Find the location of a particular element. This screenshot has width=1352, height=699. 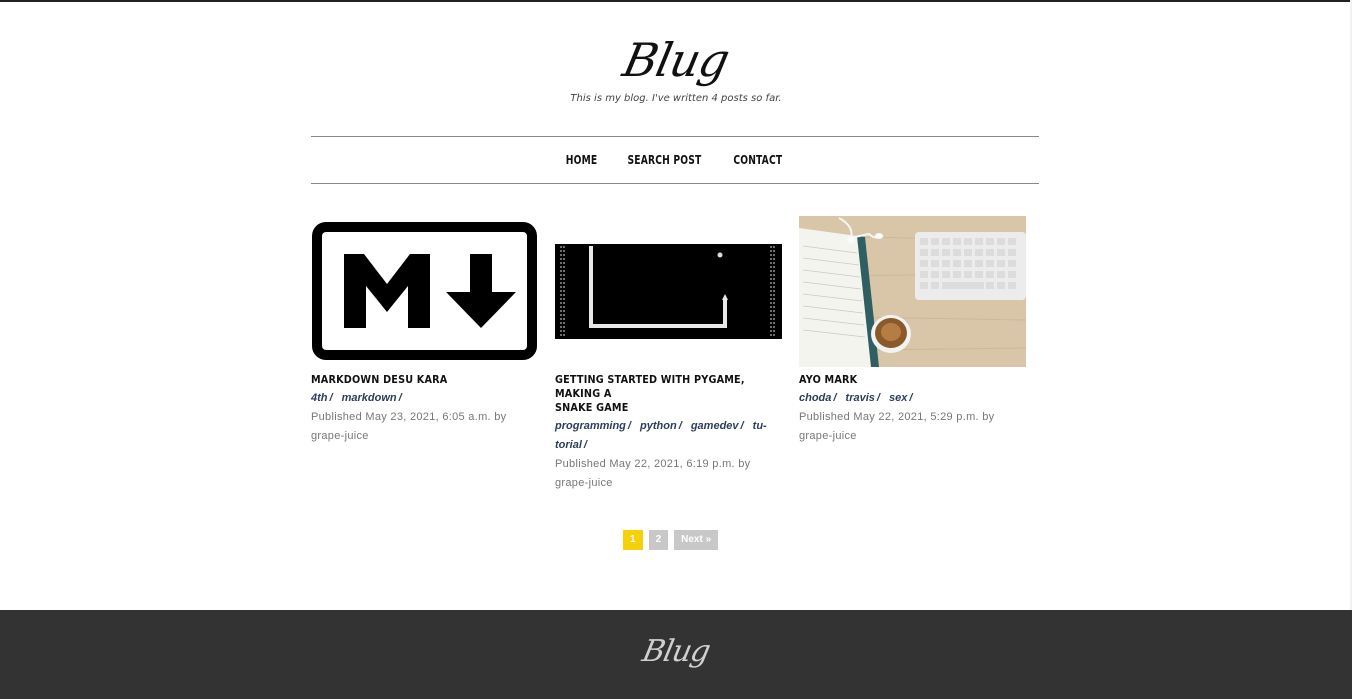

post-published: Published May 22, 2021, 6:19 p.m. by is located at coordinates (653, 464).